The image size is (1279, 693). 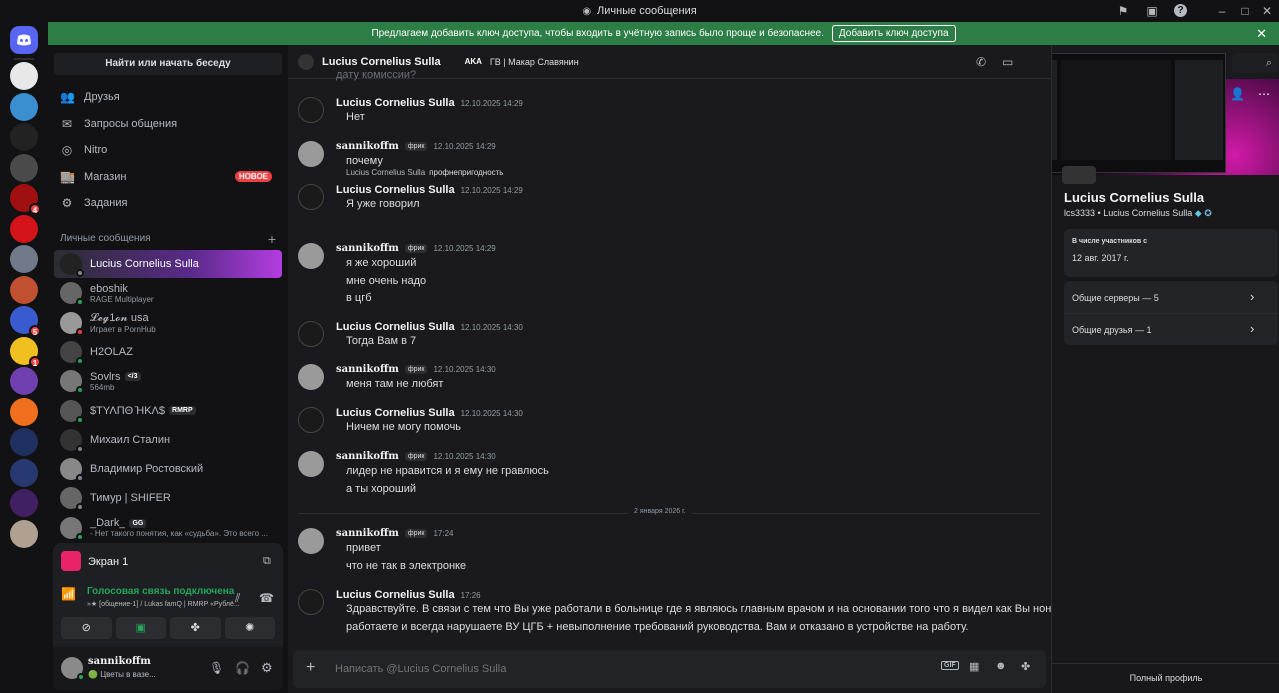 What do you see at coordinates (168, 352) in the screenshot?
I see `dm-item: H2OLAZ` at bounding box center [168, 352].